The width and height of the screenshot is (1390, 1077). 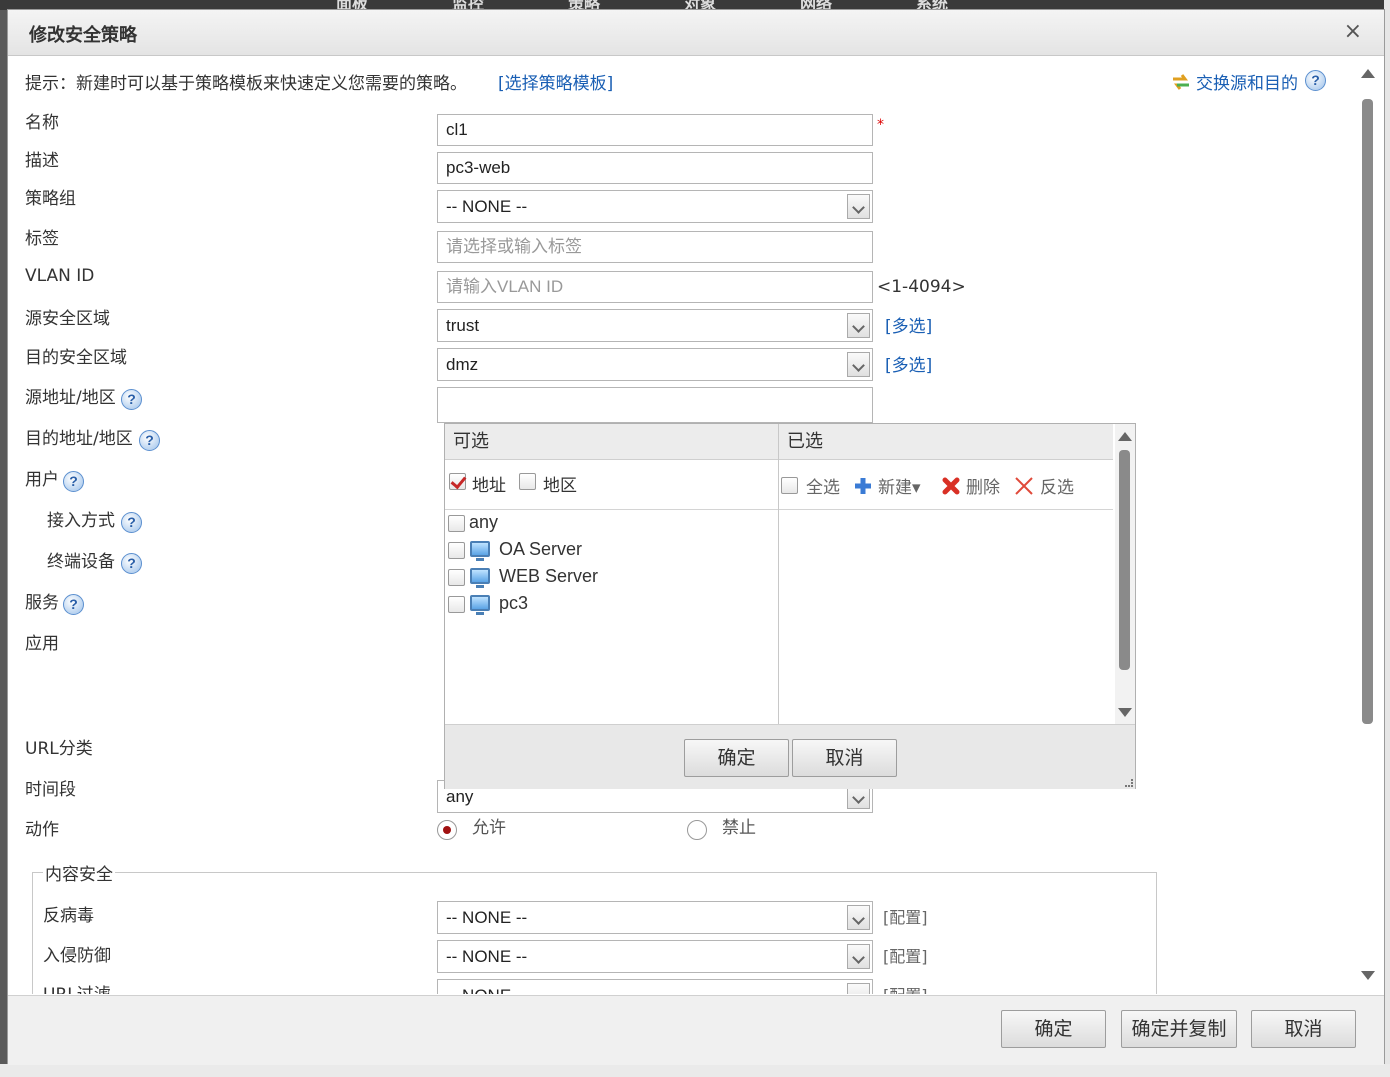 What do you see at coordinates (487, 206) in the screenshot?
I see `policy-group-value: -- NONE --` at bounding box center [487, 206].